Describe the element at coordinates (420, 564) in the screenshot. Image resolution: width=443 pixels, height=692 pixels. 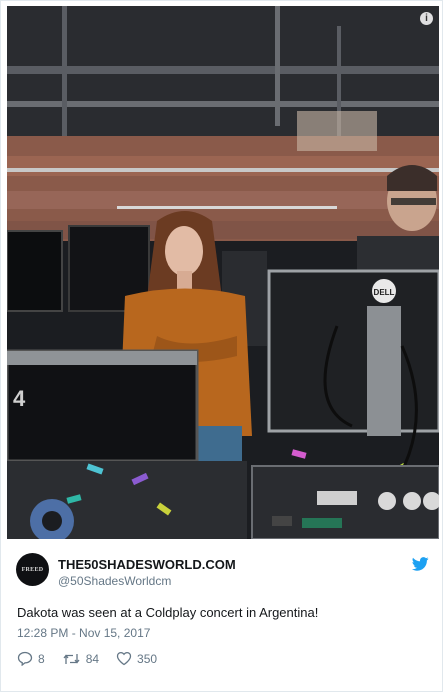
I see `twitter-bird-icon` at that location.